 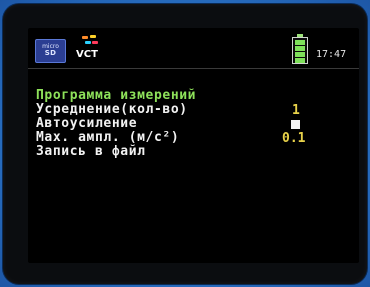 What do you see at coordinates (116, 95) in the screenshot?
I see `menu-title: Программа измерений` at bounding box center [116, 95].